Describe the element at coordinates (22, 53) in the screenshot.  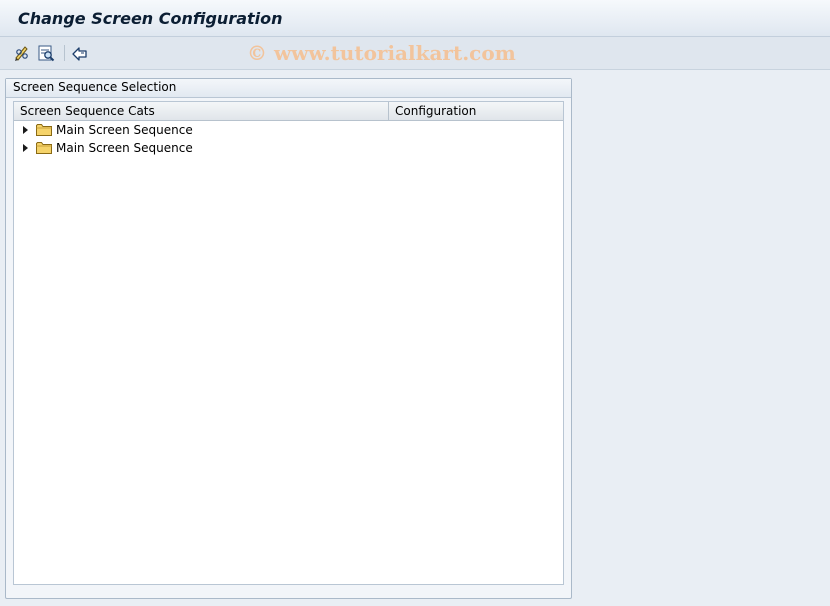
I see `pencil-glasses-icon` at that location.